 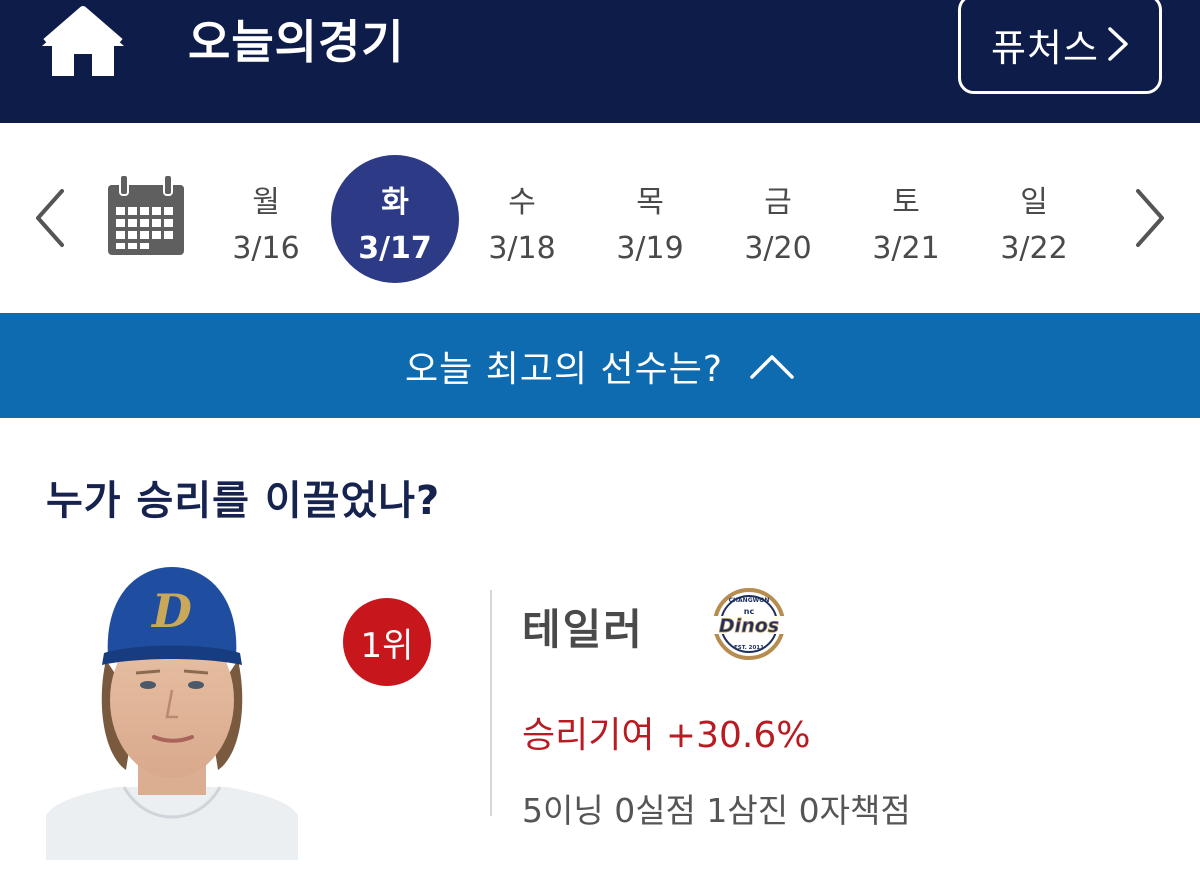 What do you see at coordinates (650, 202) in the screenshot?
I see `day-name: 목` at bounding box center [650, 202].